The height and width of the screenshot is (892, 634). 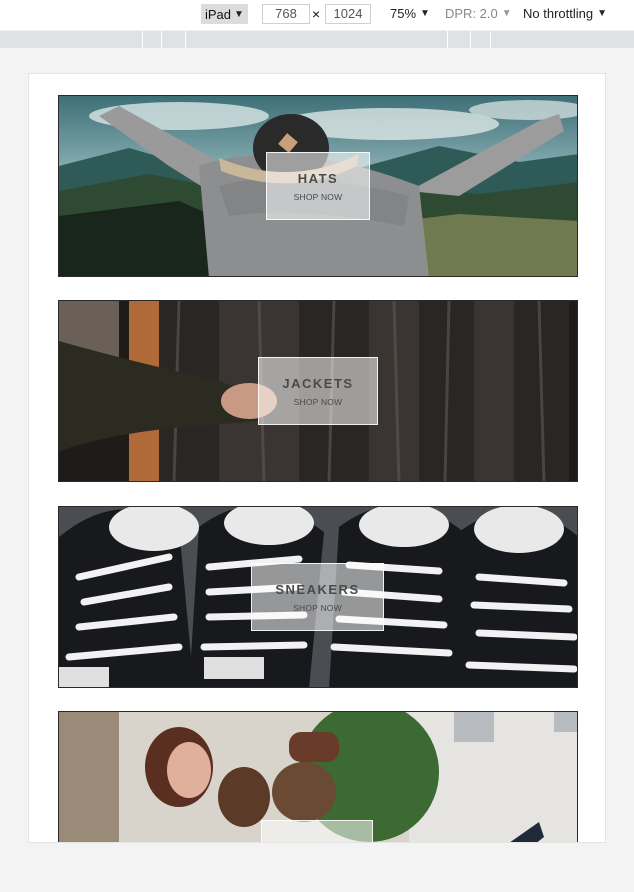 I want to click on device-label: iPad, so click(x=218, y=14).